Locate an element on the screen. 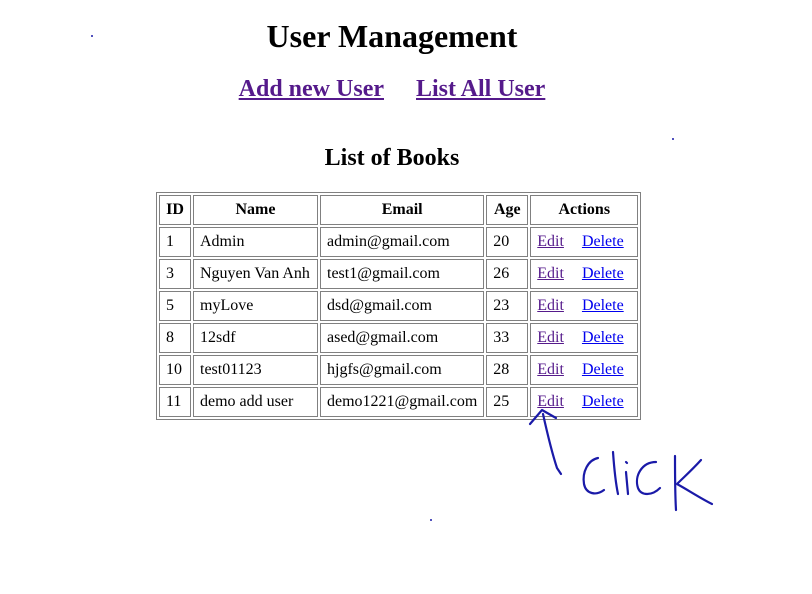  handwriting-c1 is located at coordinates (594, 475).